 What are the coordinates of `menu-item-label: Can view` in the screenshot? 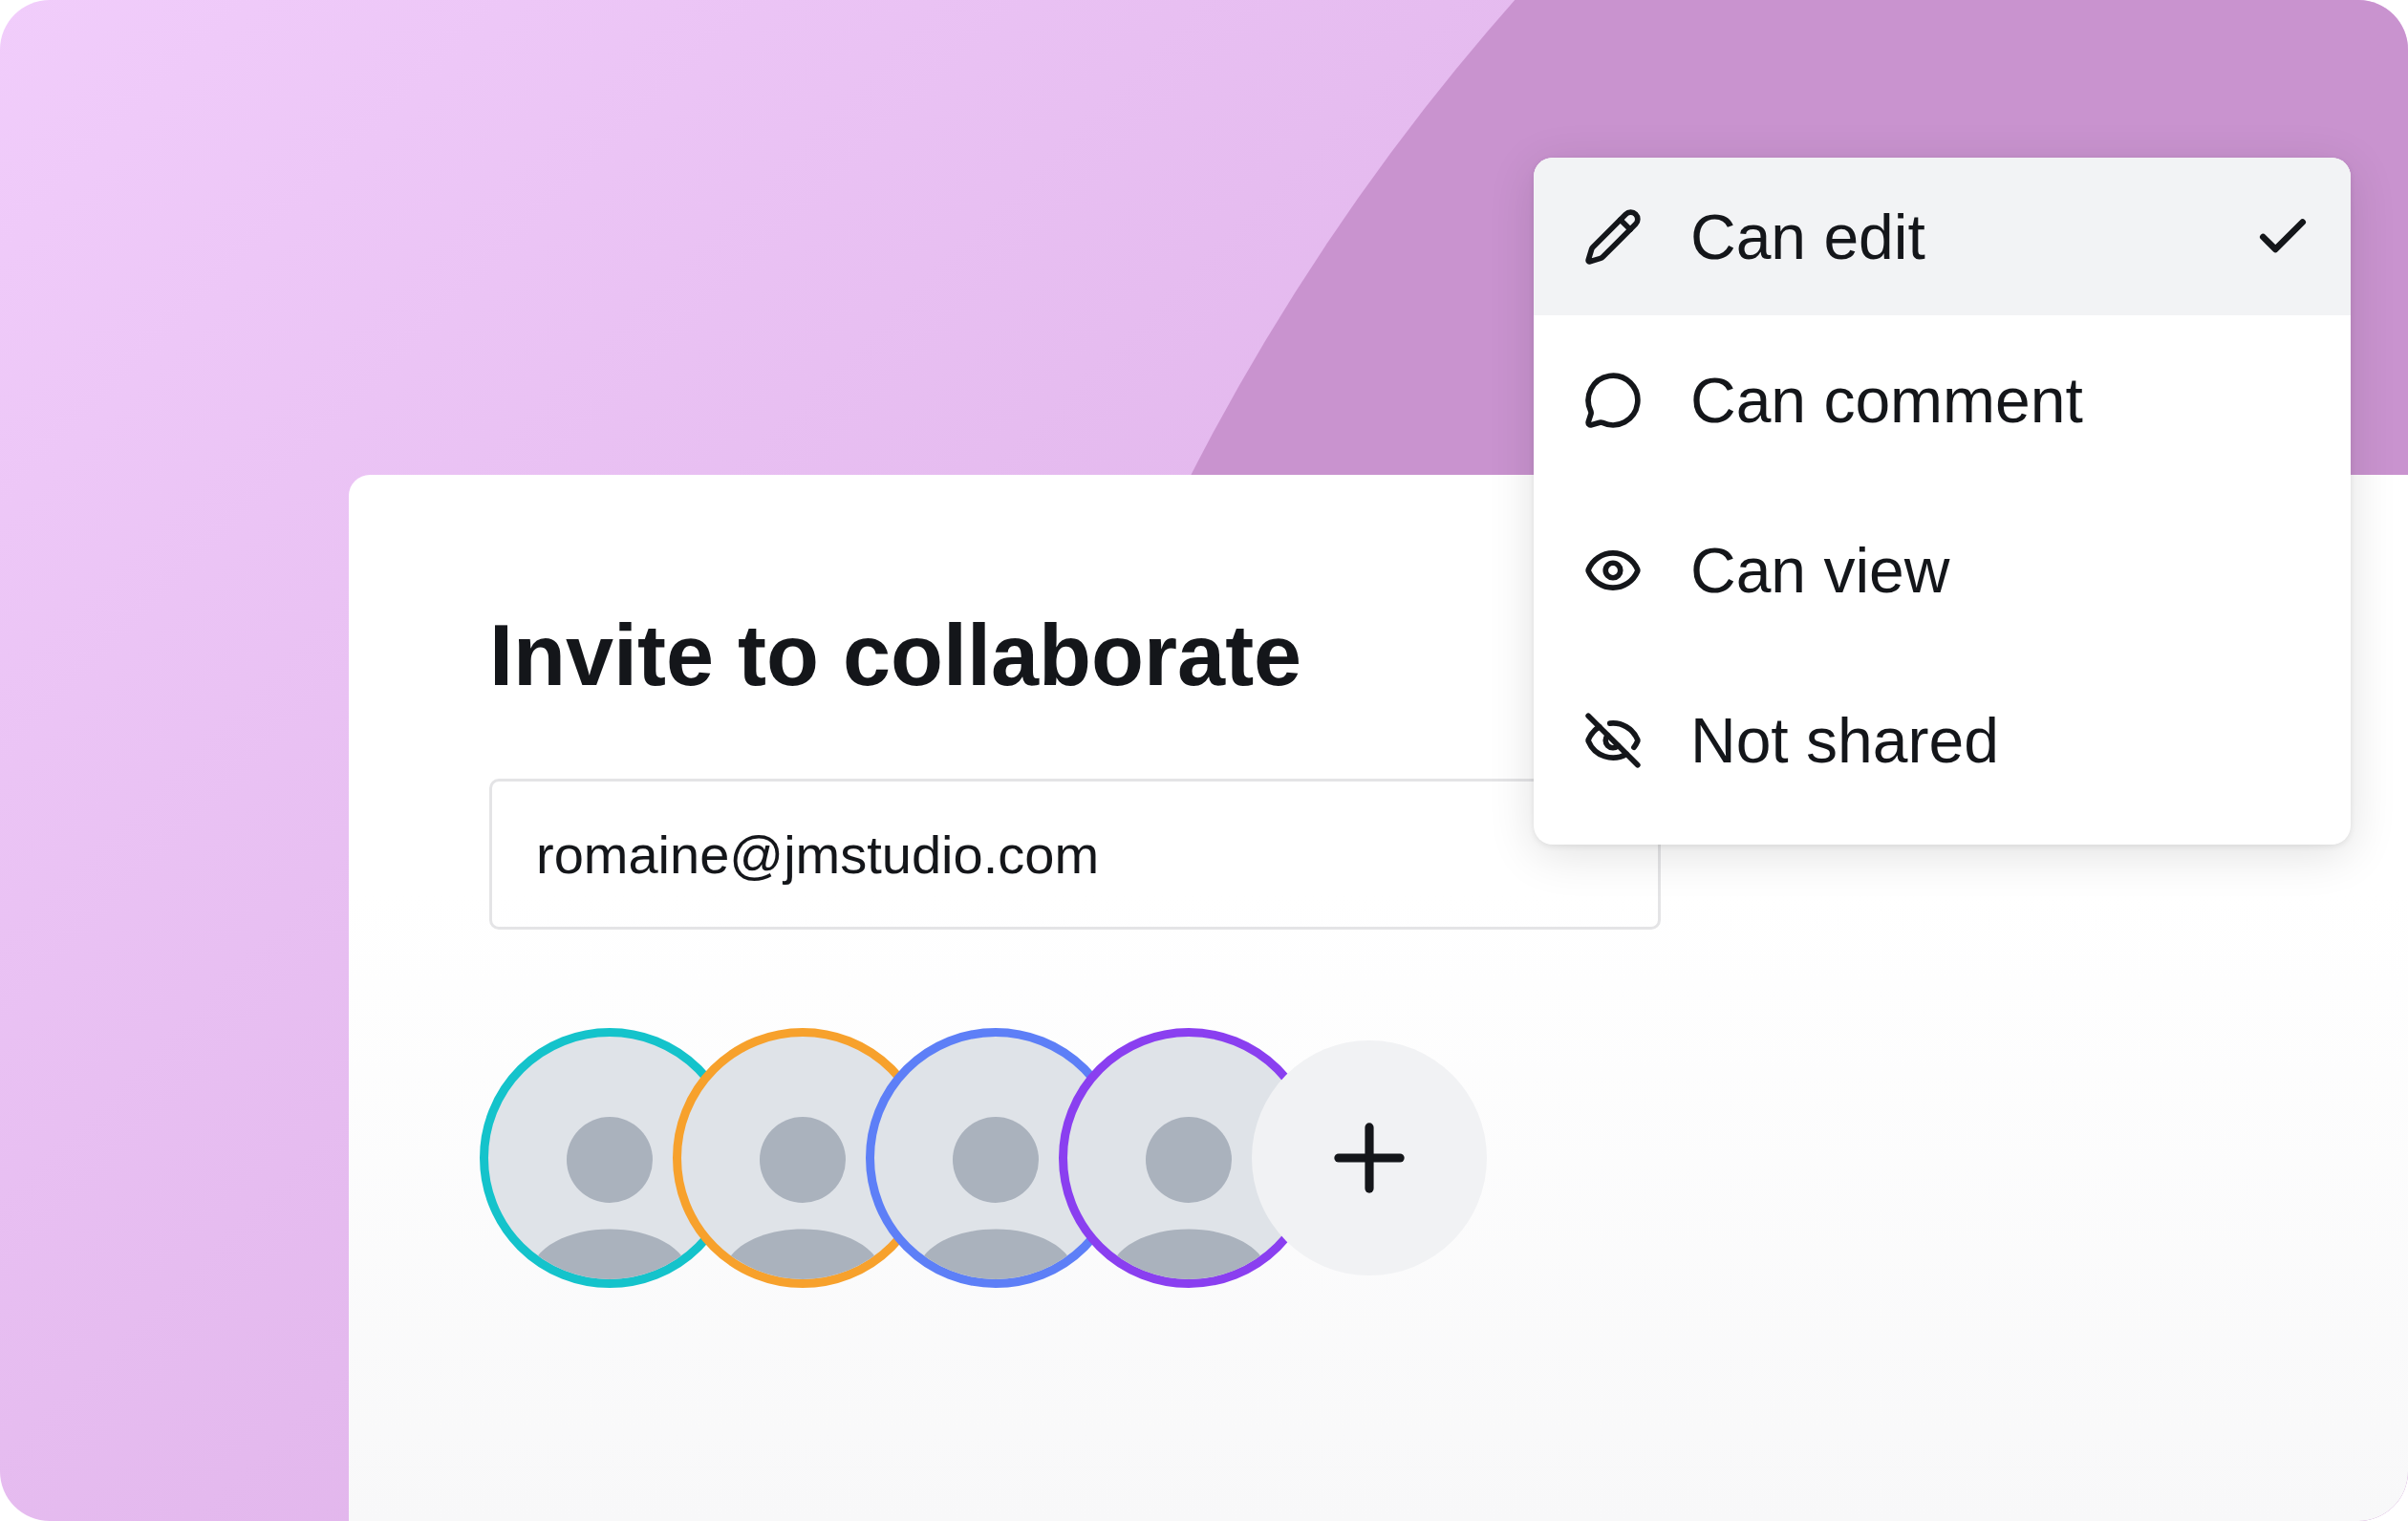 It's located at (1821, 571).